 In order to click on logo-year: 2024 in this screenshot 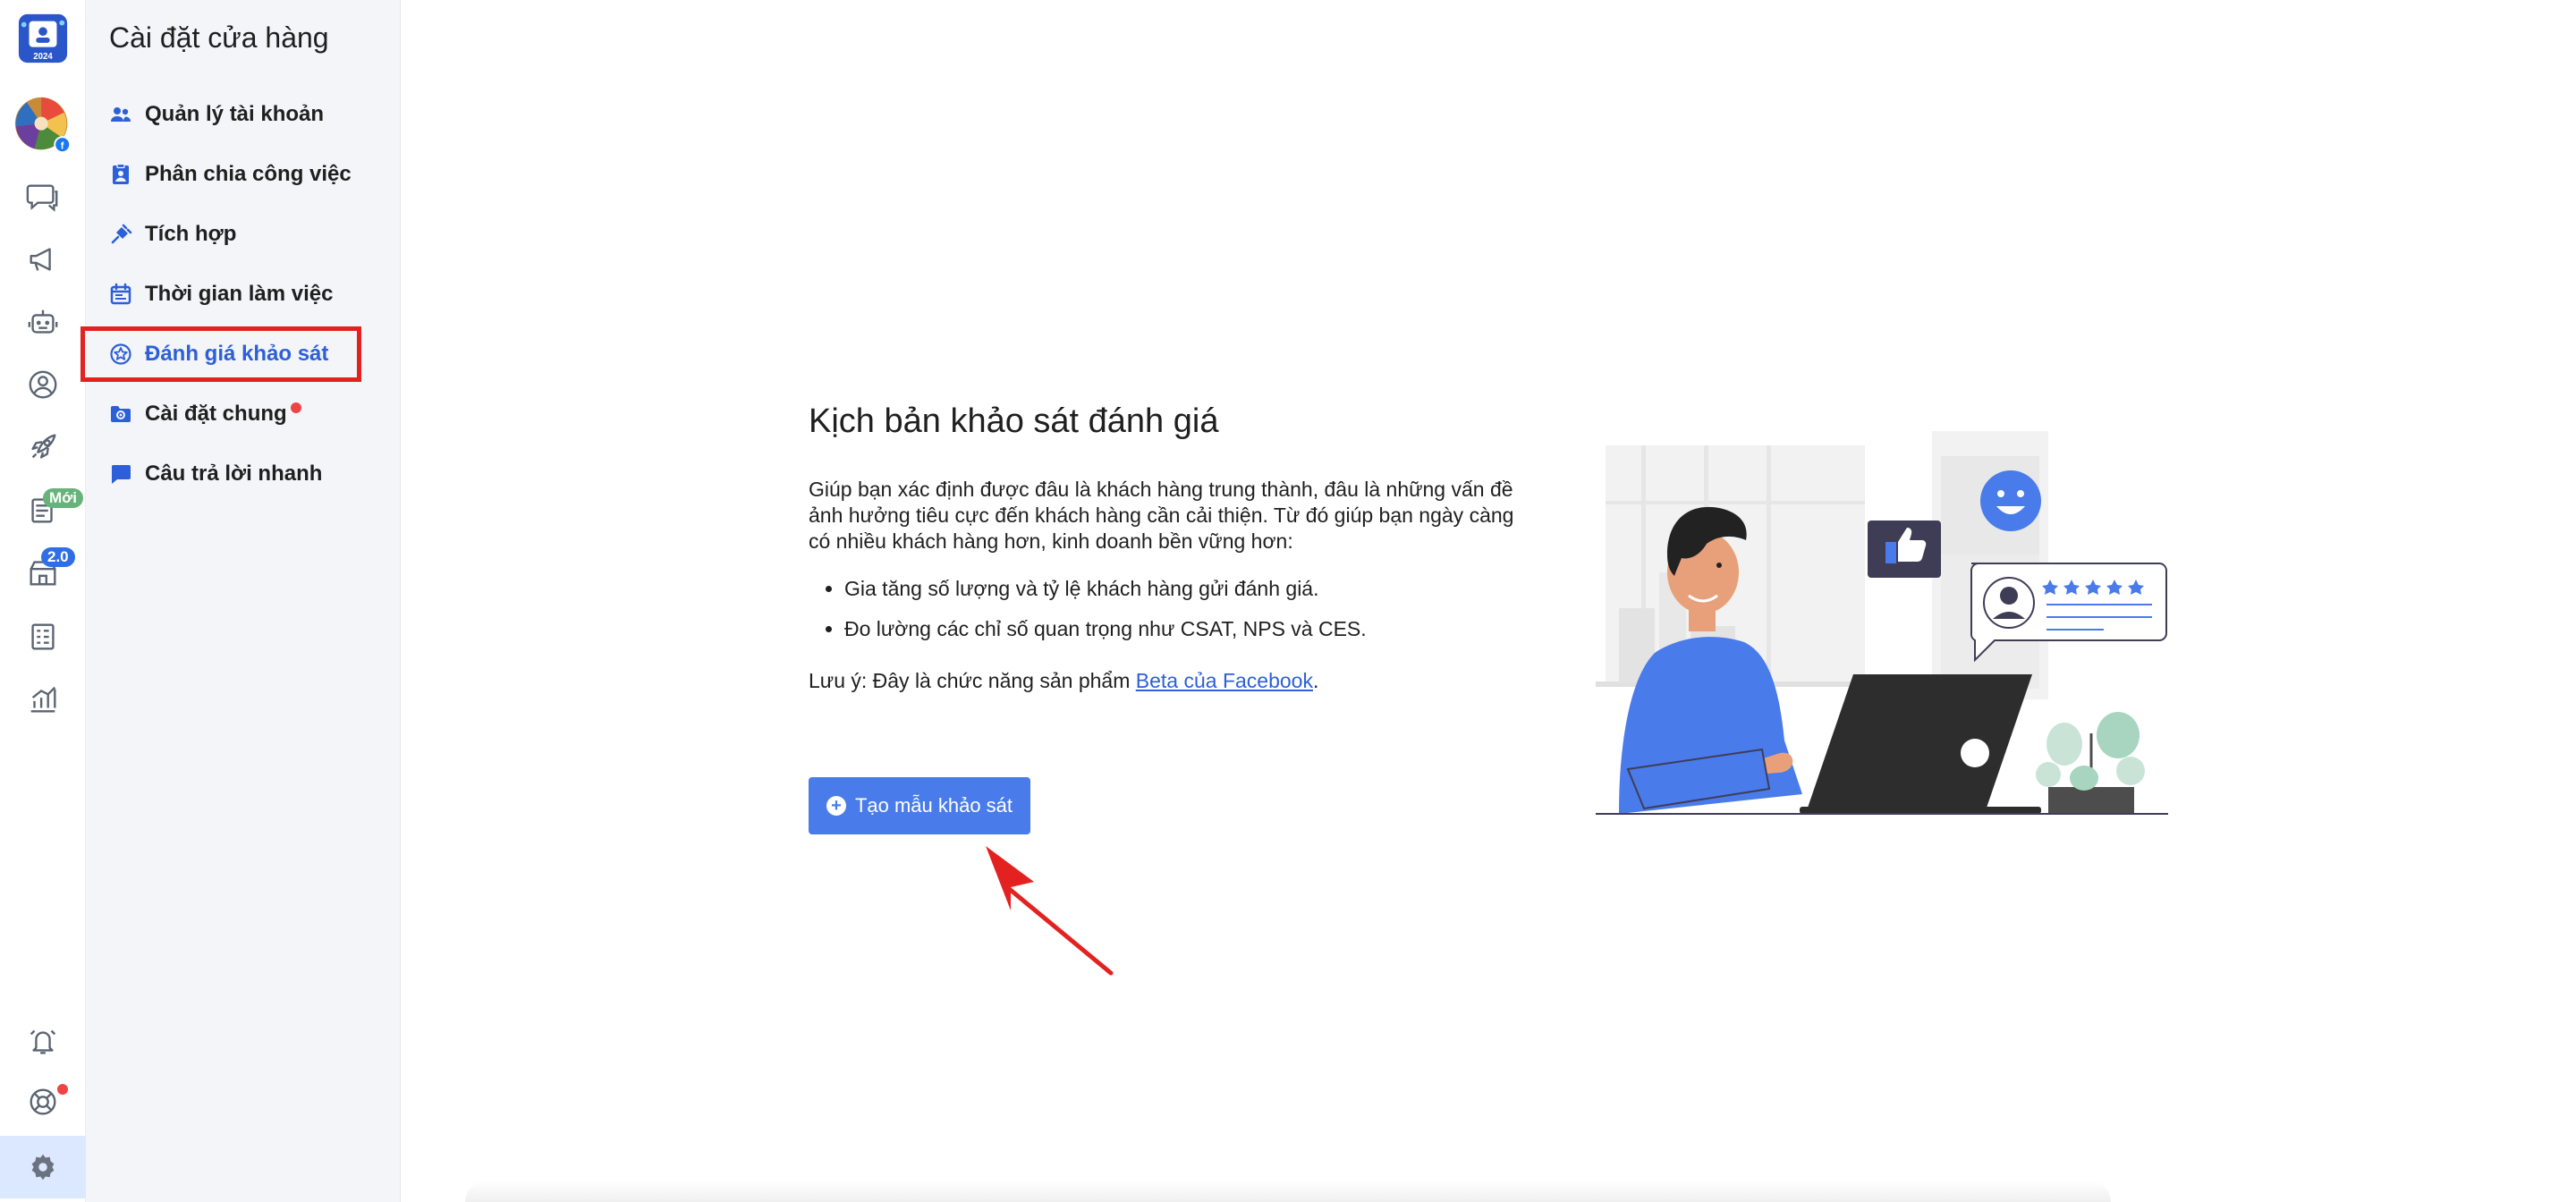, I will do `click(43, 57)`.